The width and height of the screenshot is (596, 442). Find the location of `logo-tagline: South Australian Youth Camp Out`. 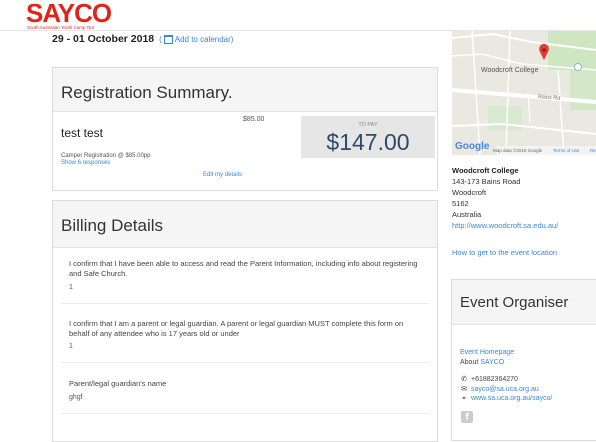

logo-tagline: South Australian Youth Camp Out is located at coordinates (61, 27).